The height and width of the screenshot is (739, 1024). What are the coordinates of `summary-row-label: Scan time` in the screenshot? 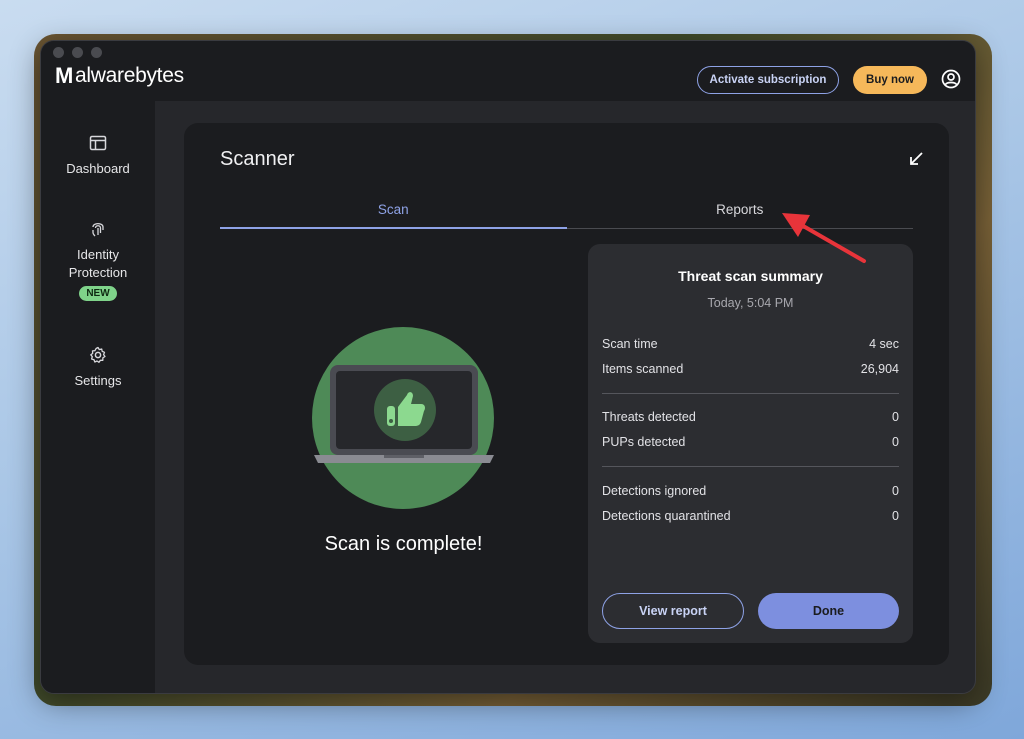 It's located at (630, 344).